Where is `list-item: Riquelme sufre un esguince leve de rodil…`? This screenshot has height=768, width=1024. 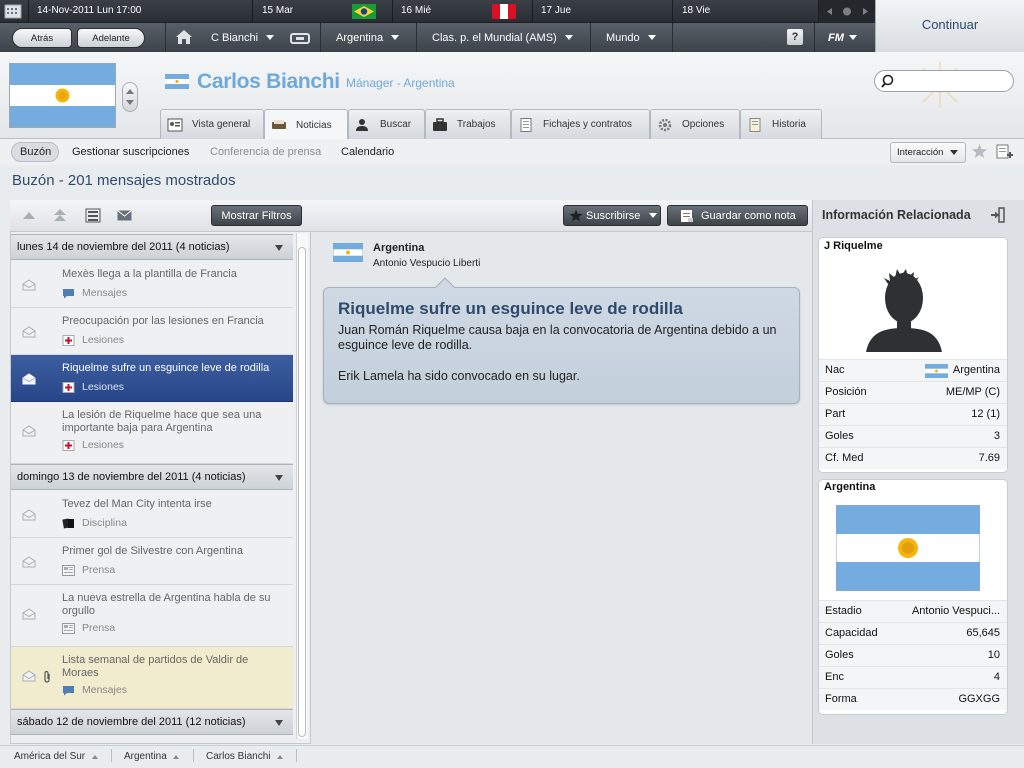
list-item: Riquelme sufre un esguince leve de rodil… is located at coordinates (152, 378).